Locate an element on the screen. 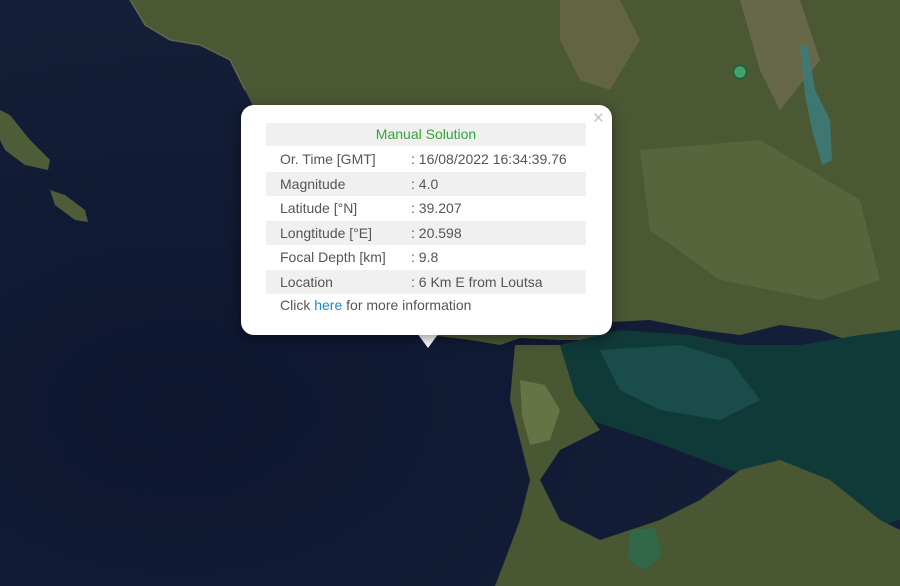  row-label: Location is located at coordinates (306, 281).